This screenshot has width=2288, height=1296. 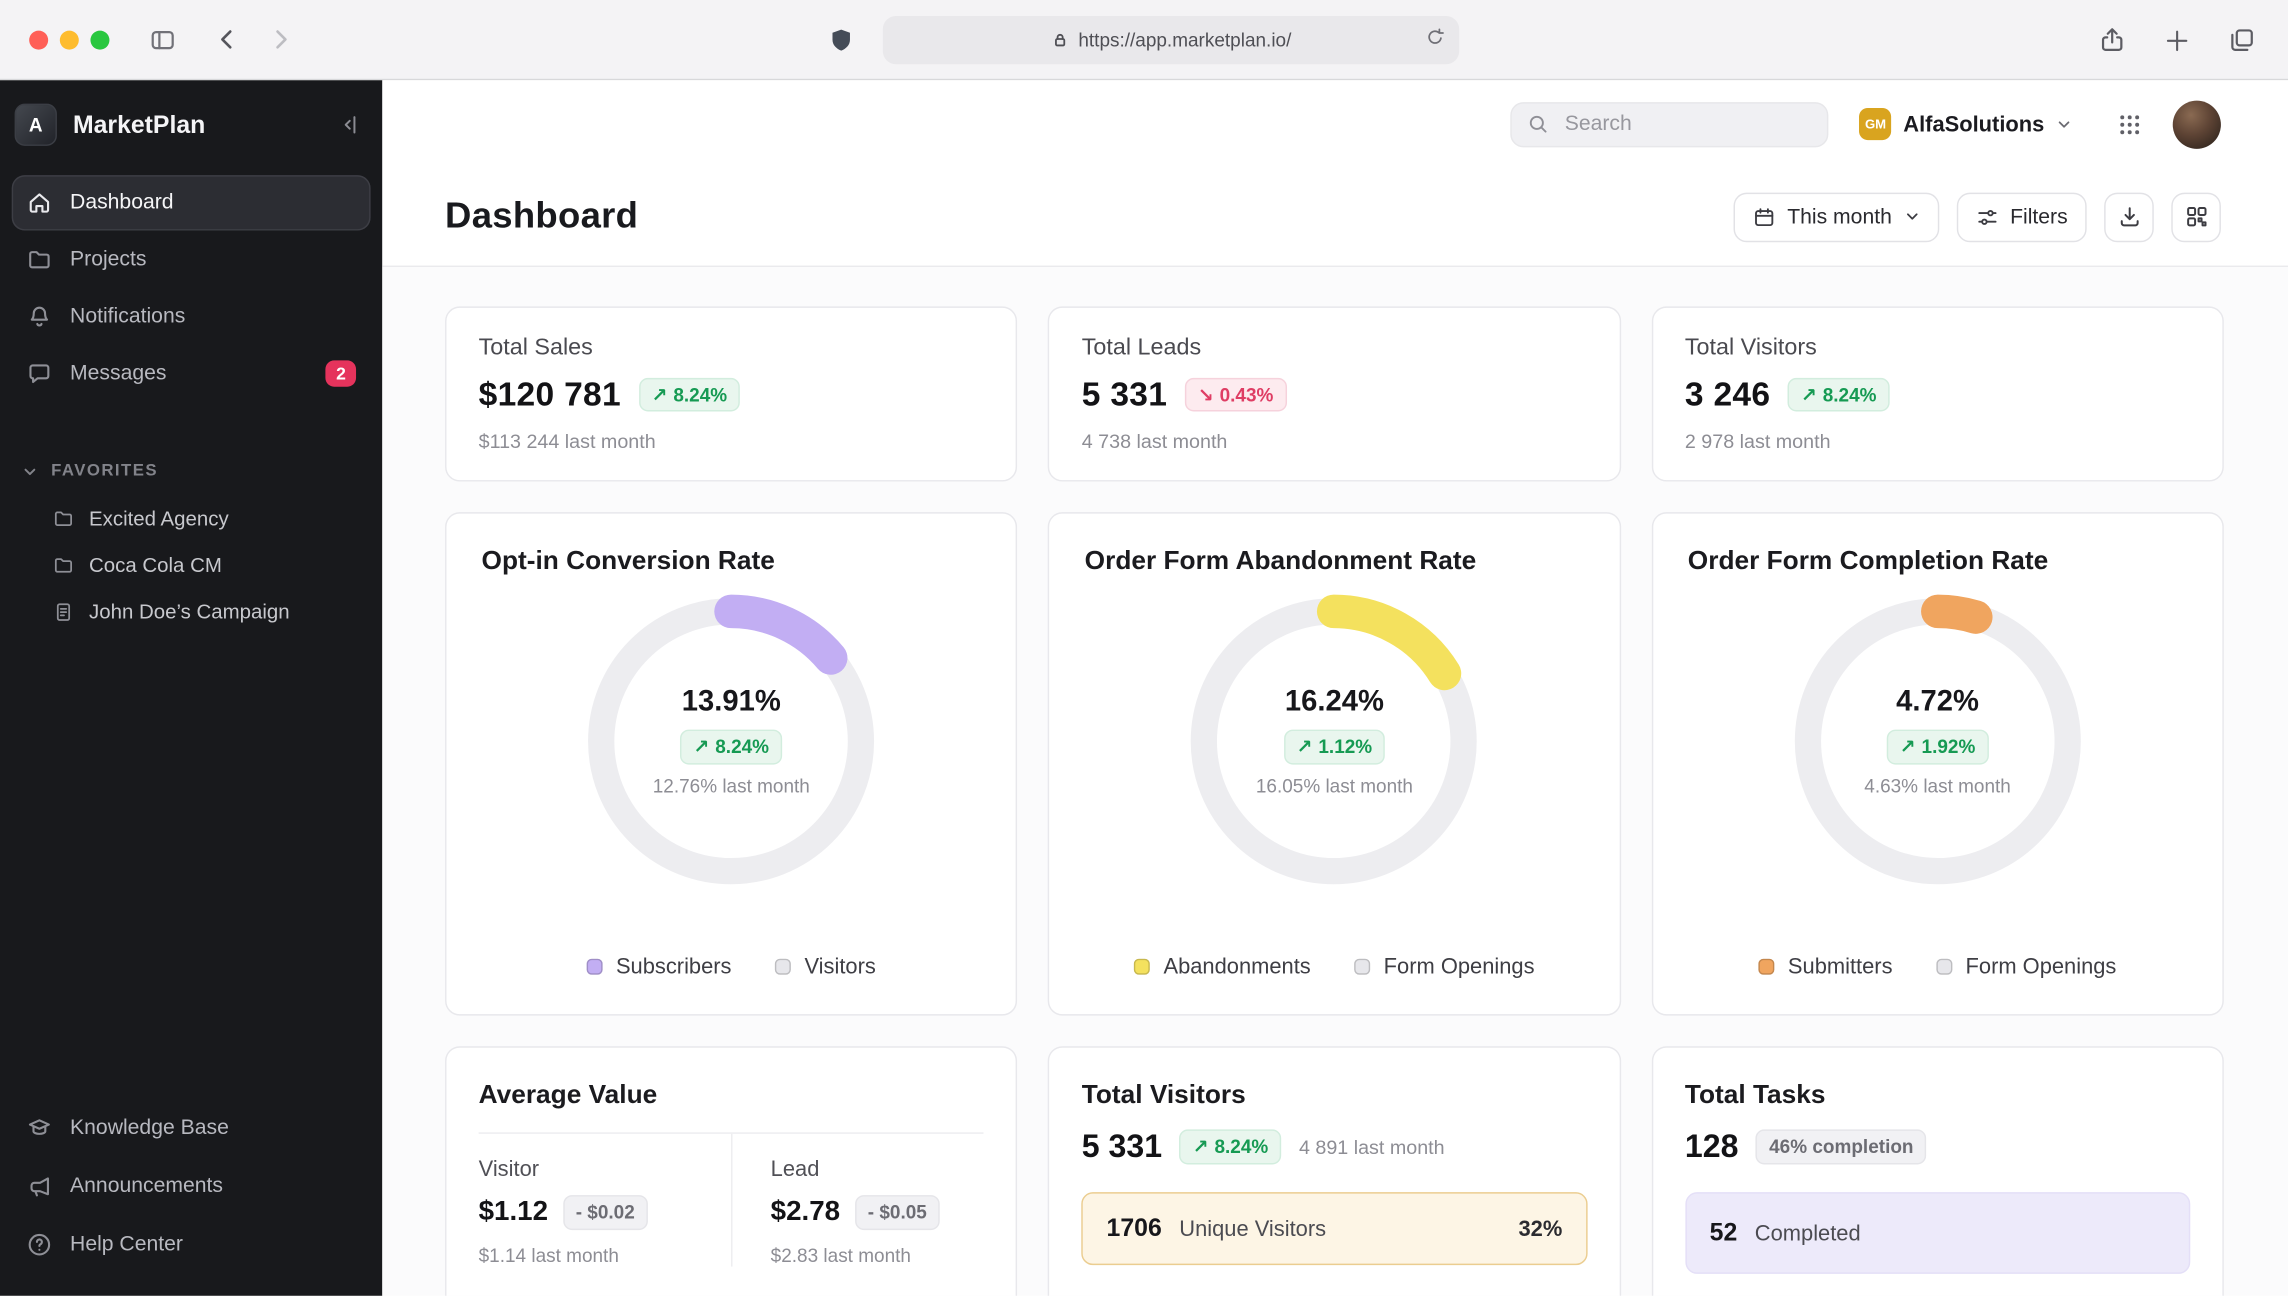 I want to click on zoom-window-button, so click(x=100, y=39).